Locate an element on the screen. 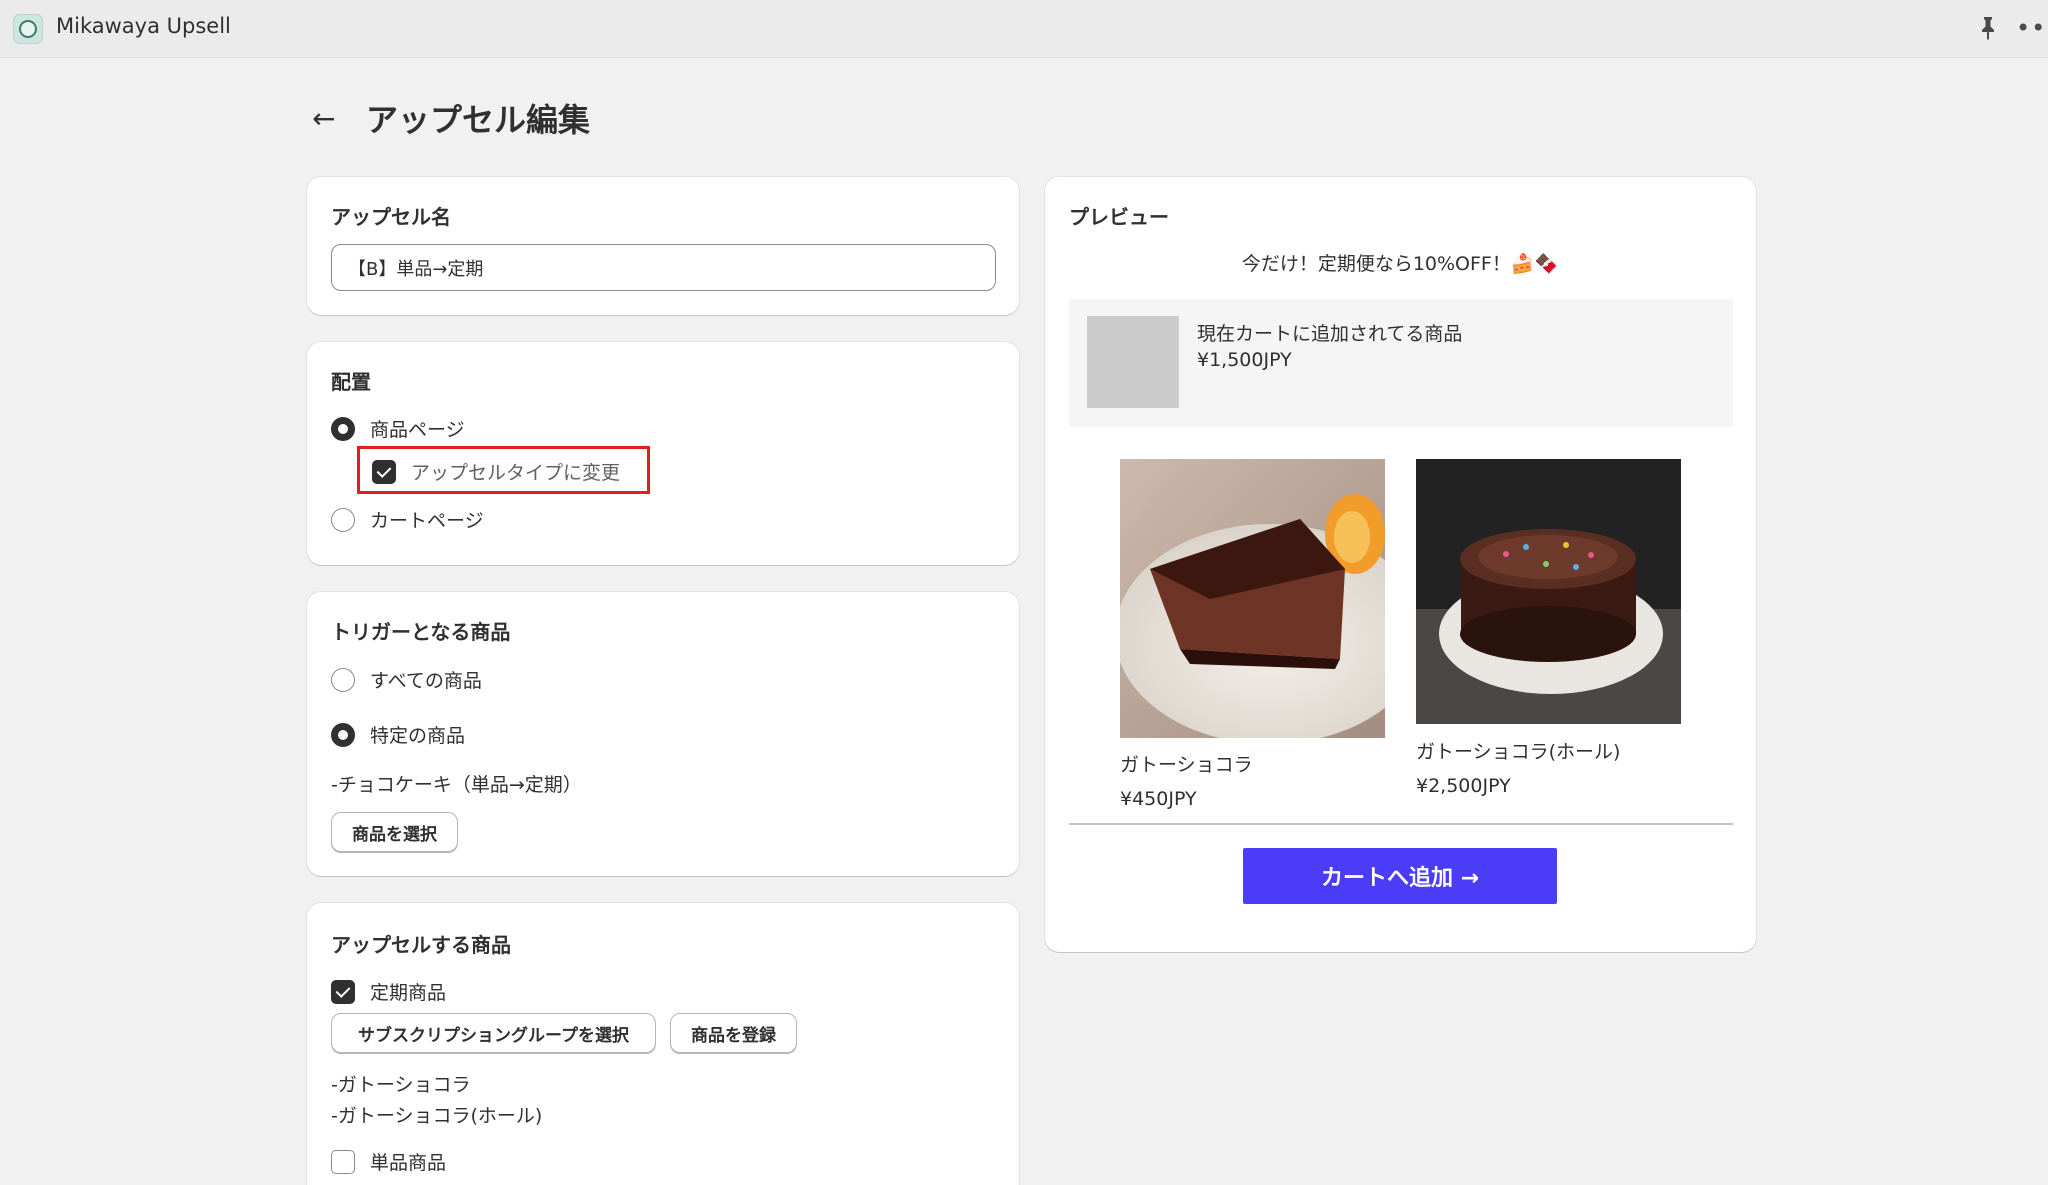 The height and width of the screenshot is (1185, 2048). product-page-radio: 商品ページ is located at coordinates (398, 428).